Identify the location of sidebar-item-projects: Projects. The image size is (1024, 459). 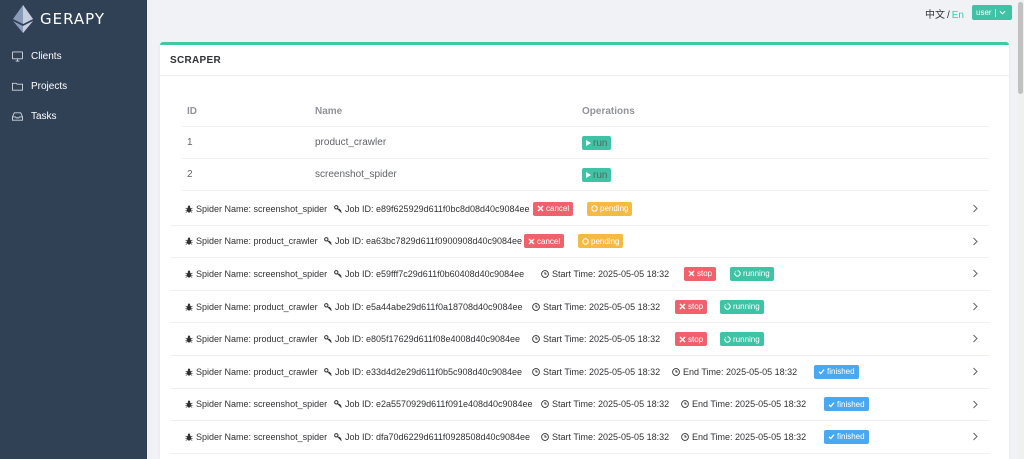
(73, 86).